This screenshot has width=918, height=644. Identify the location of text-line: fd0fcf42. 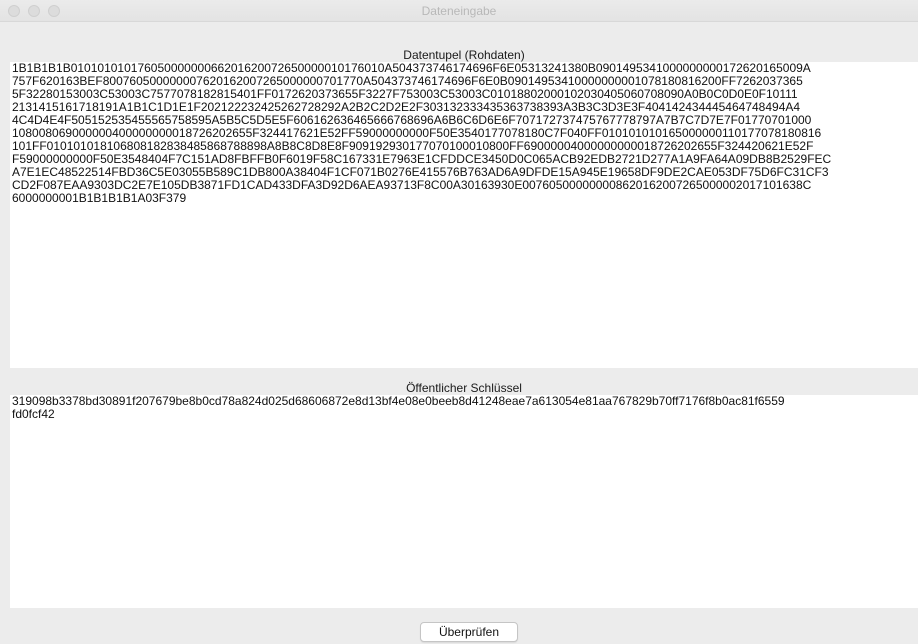
(33, 414).